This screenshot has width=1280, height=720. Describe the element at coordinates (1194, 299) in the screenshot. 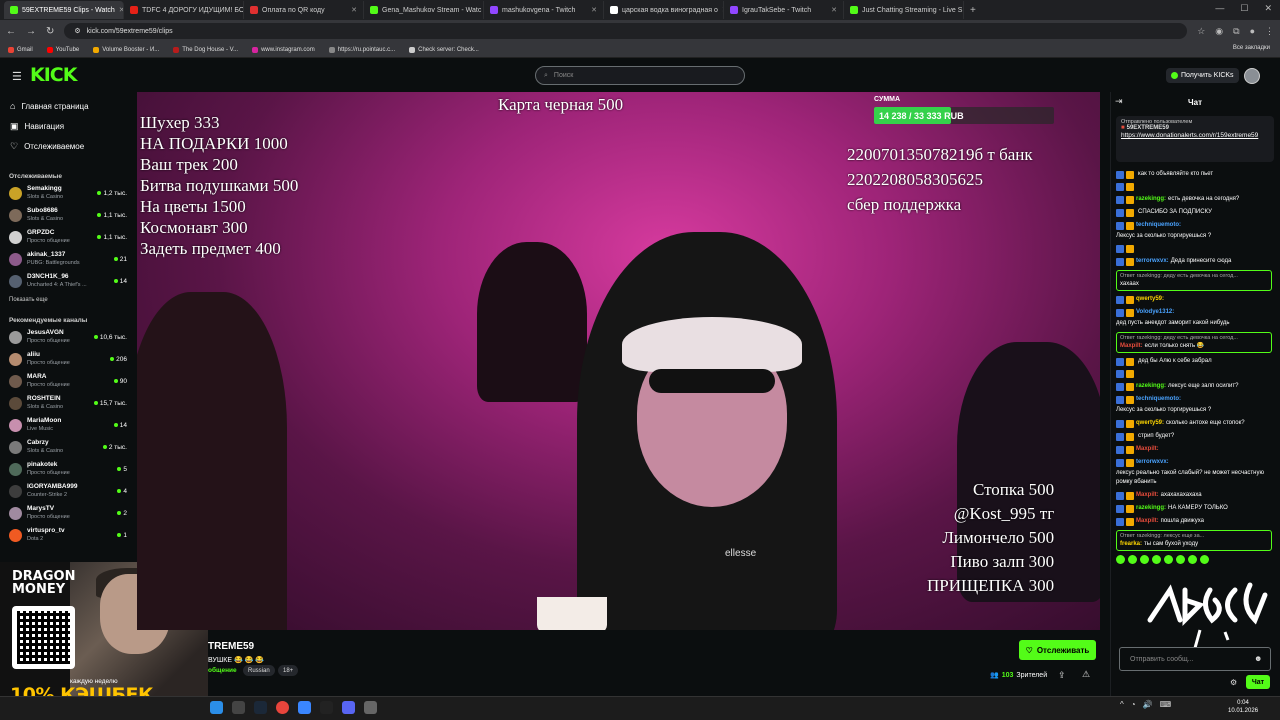

I see `chat-message: qwerty59:` at that location.